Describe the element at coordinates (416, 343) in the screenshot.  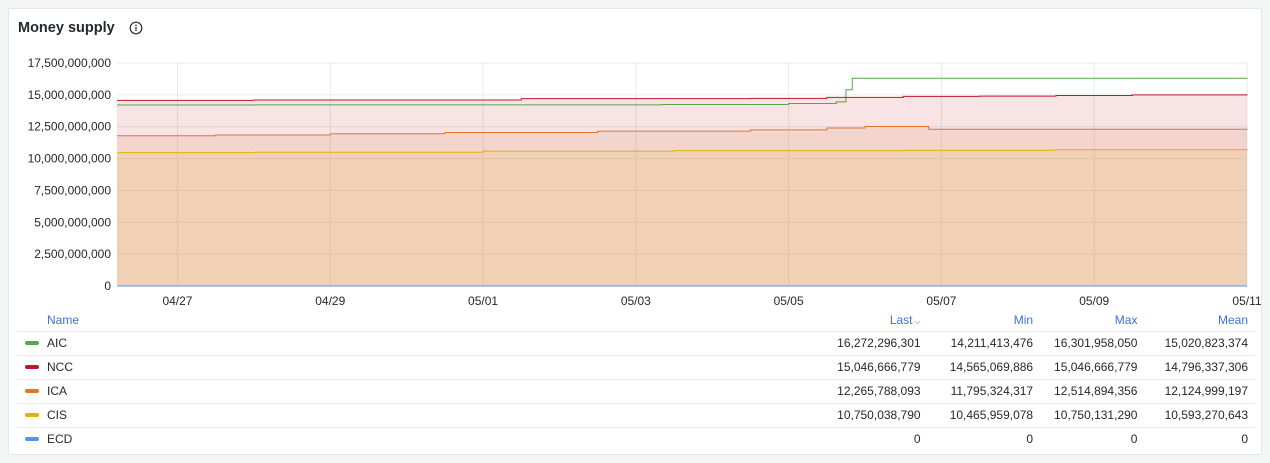
I see `legend-name-cell: AIC` at that location.